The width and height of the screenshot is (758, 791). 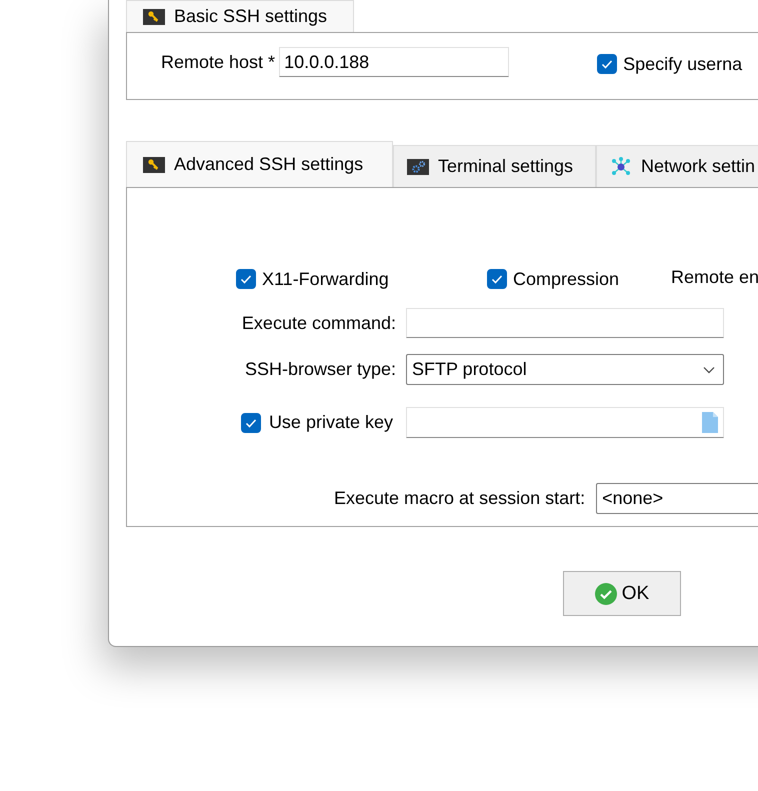 What do you see at coordinates (259, 164) in the screenshot?
I see `settings-tab: Advanced SSH settings` at bounding box center [259, 164].